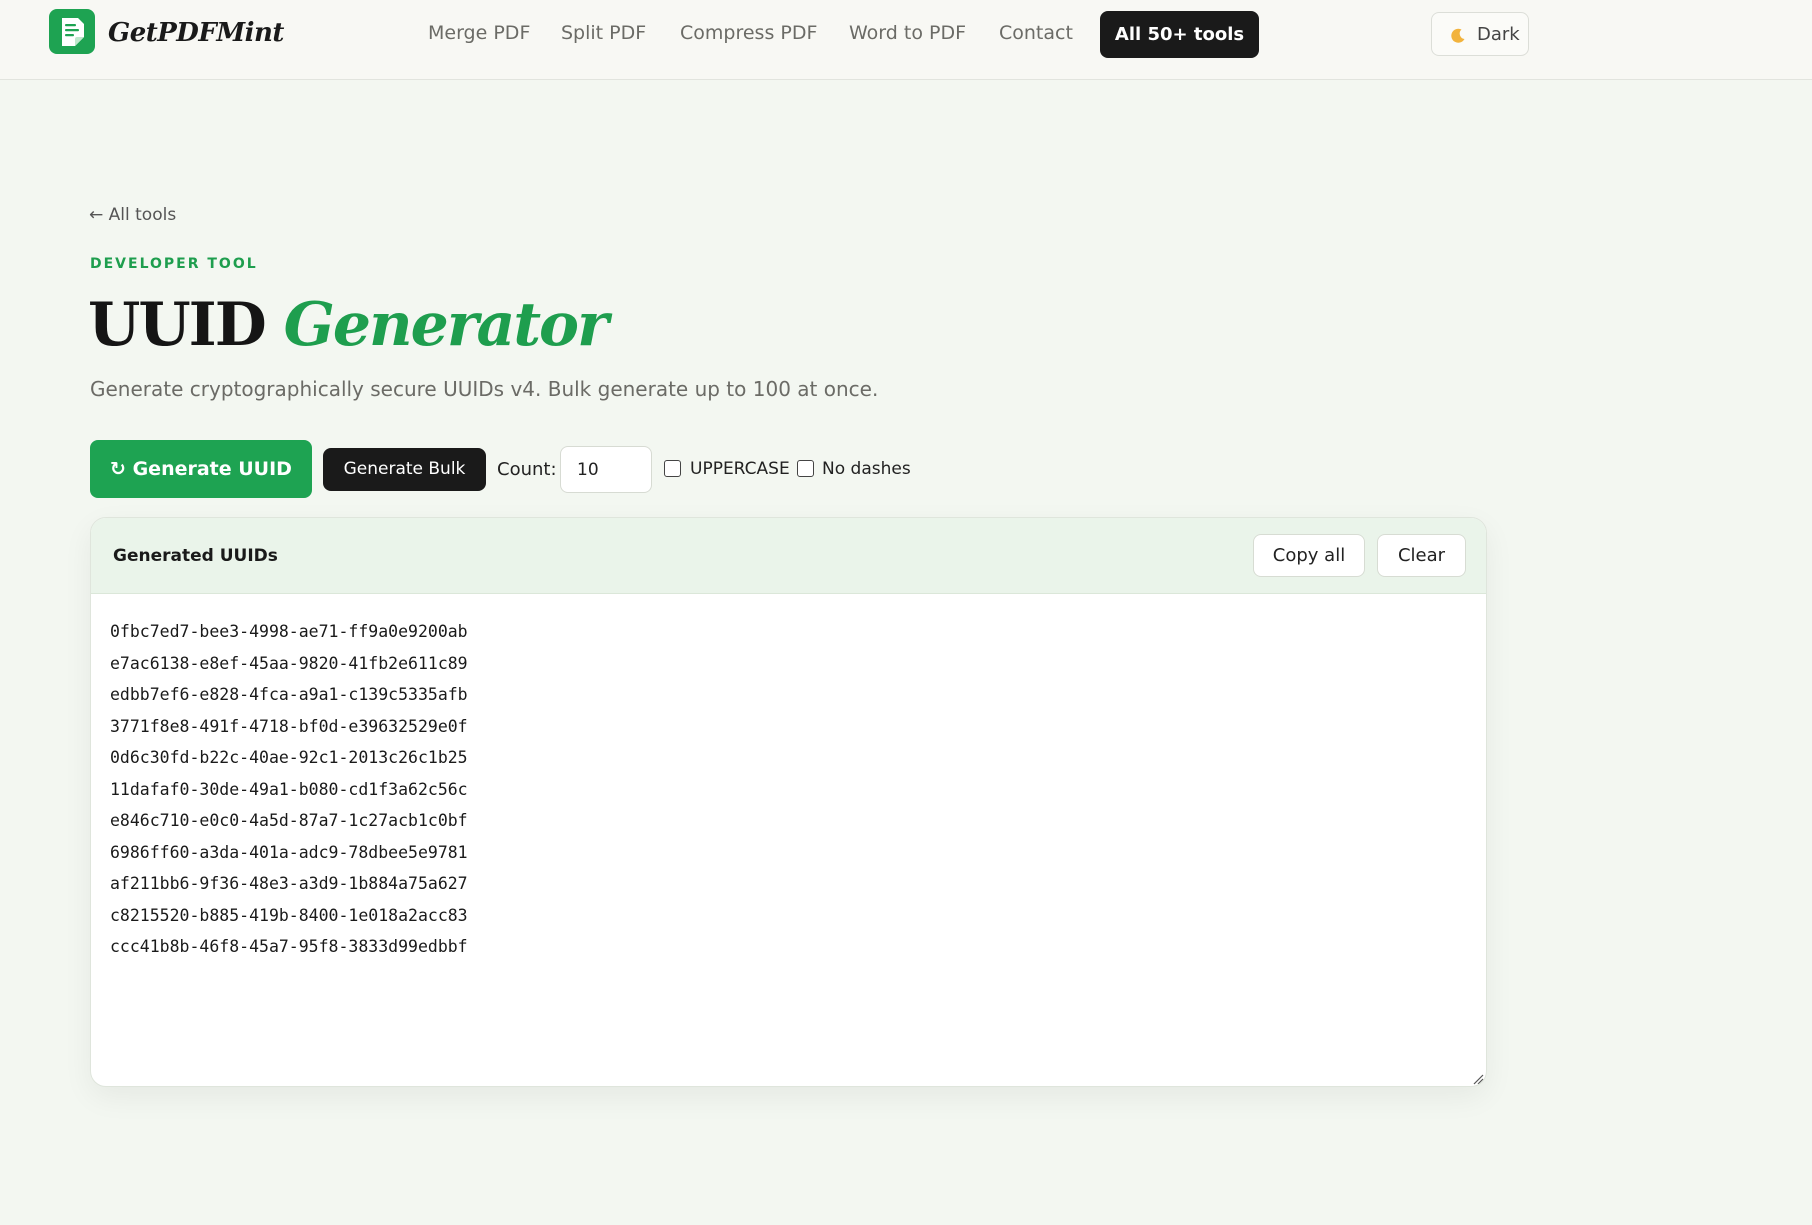  I want to click on count-input, so click(606, 469).